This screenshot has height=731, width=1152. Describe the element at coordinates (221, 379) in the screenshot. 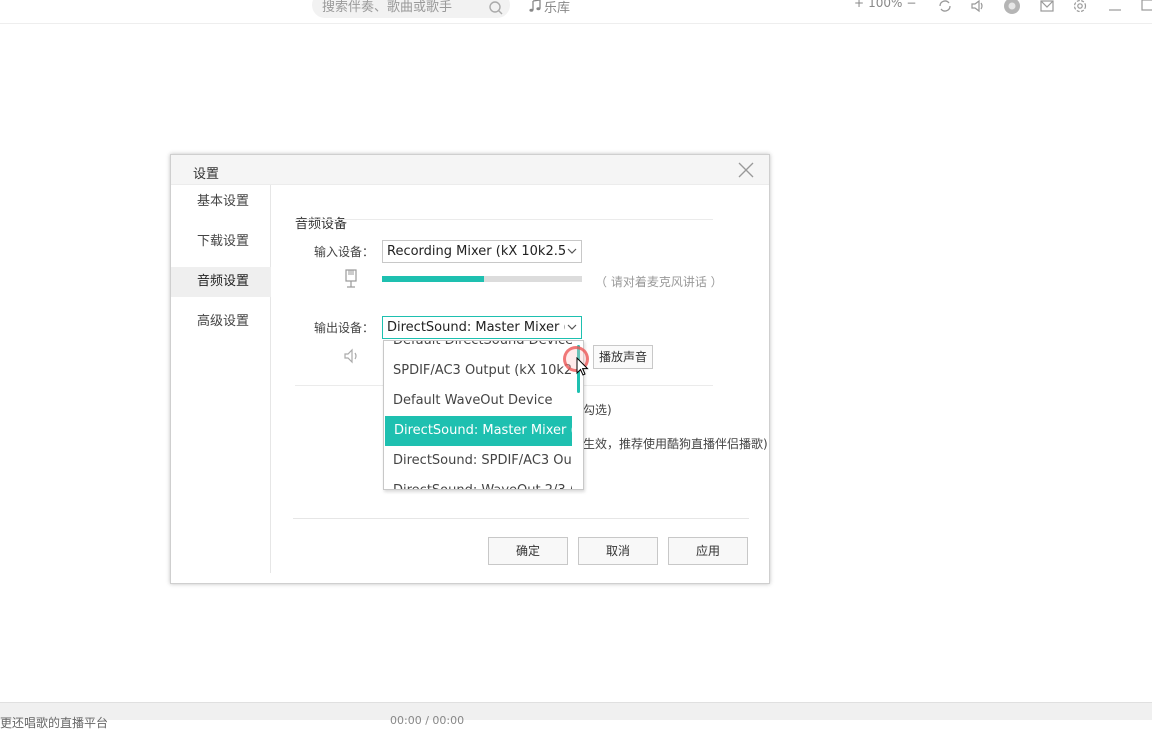

I see `settings-nav: 基本设置 下载设置 音频设置 高级设置` at that location.